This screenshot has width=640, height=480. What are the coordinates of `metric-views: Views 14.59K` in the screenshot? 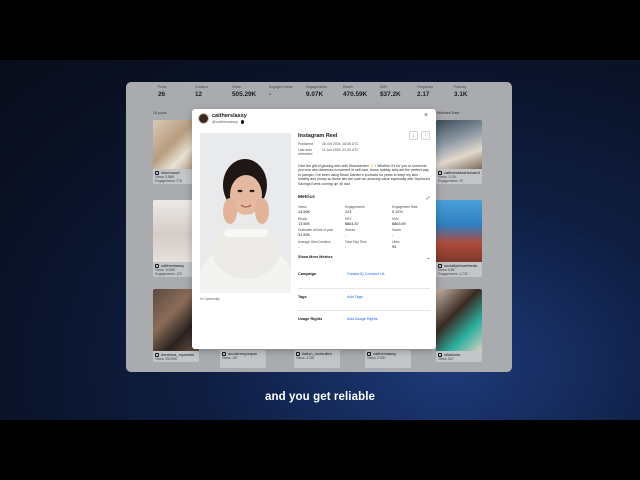 It's located at (321, 209).